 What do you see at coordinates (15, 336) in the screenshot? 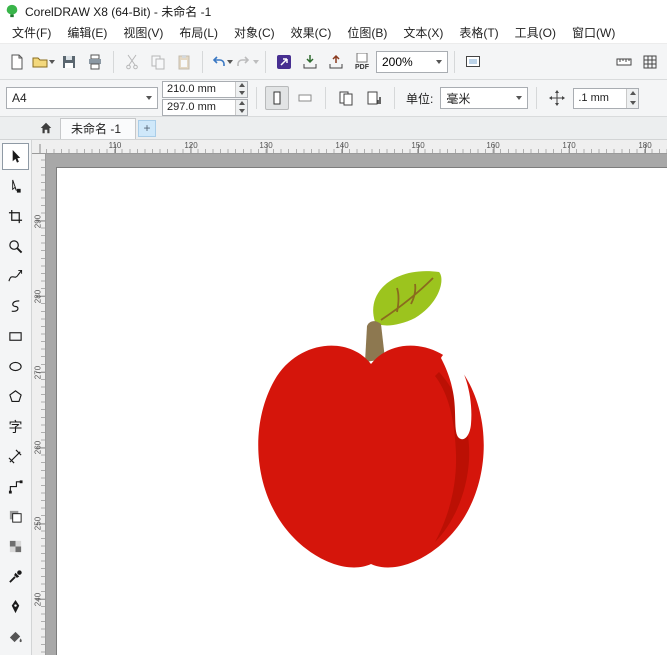
I see `rectangle-tool` at bounding box center [15, 336].